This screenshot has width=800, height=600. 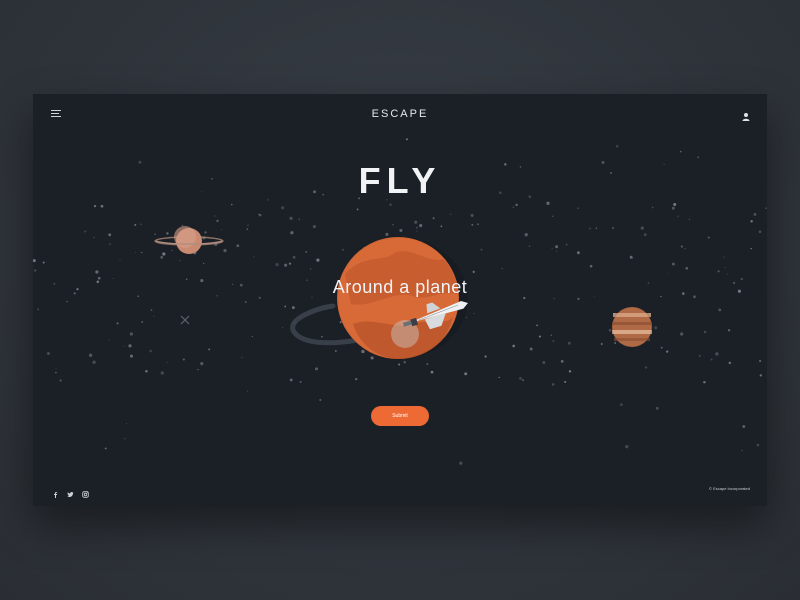 I want to click on brand-logo: ESCAPE, so click(x=400, y=114).